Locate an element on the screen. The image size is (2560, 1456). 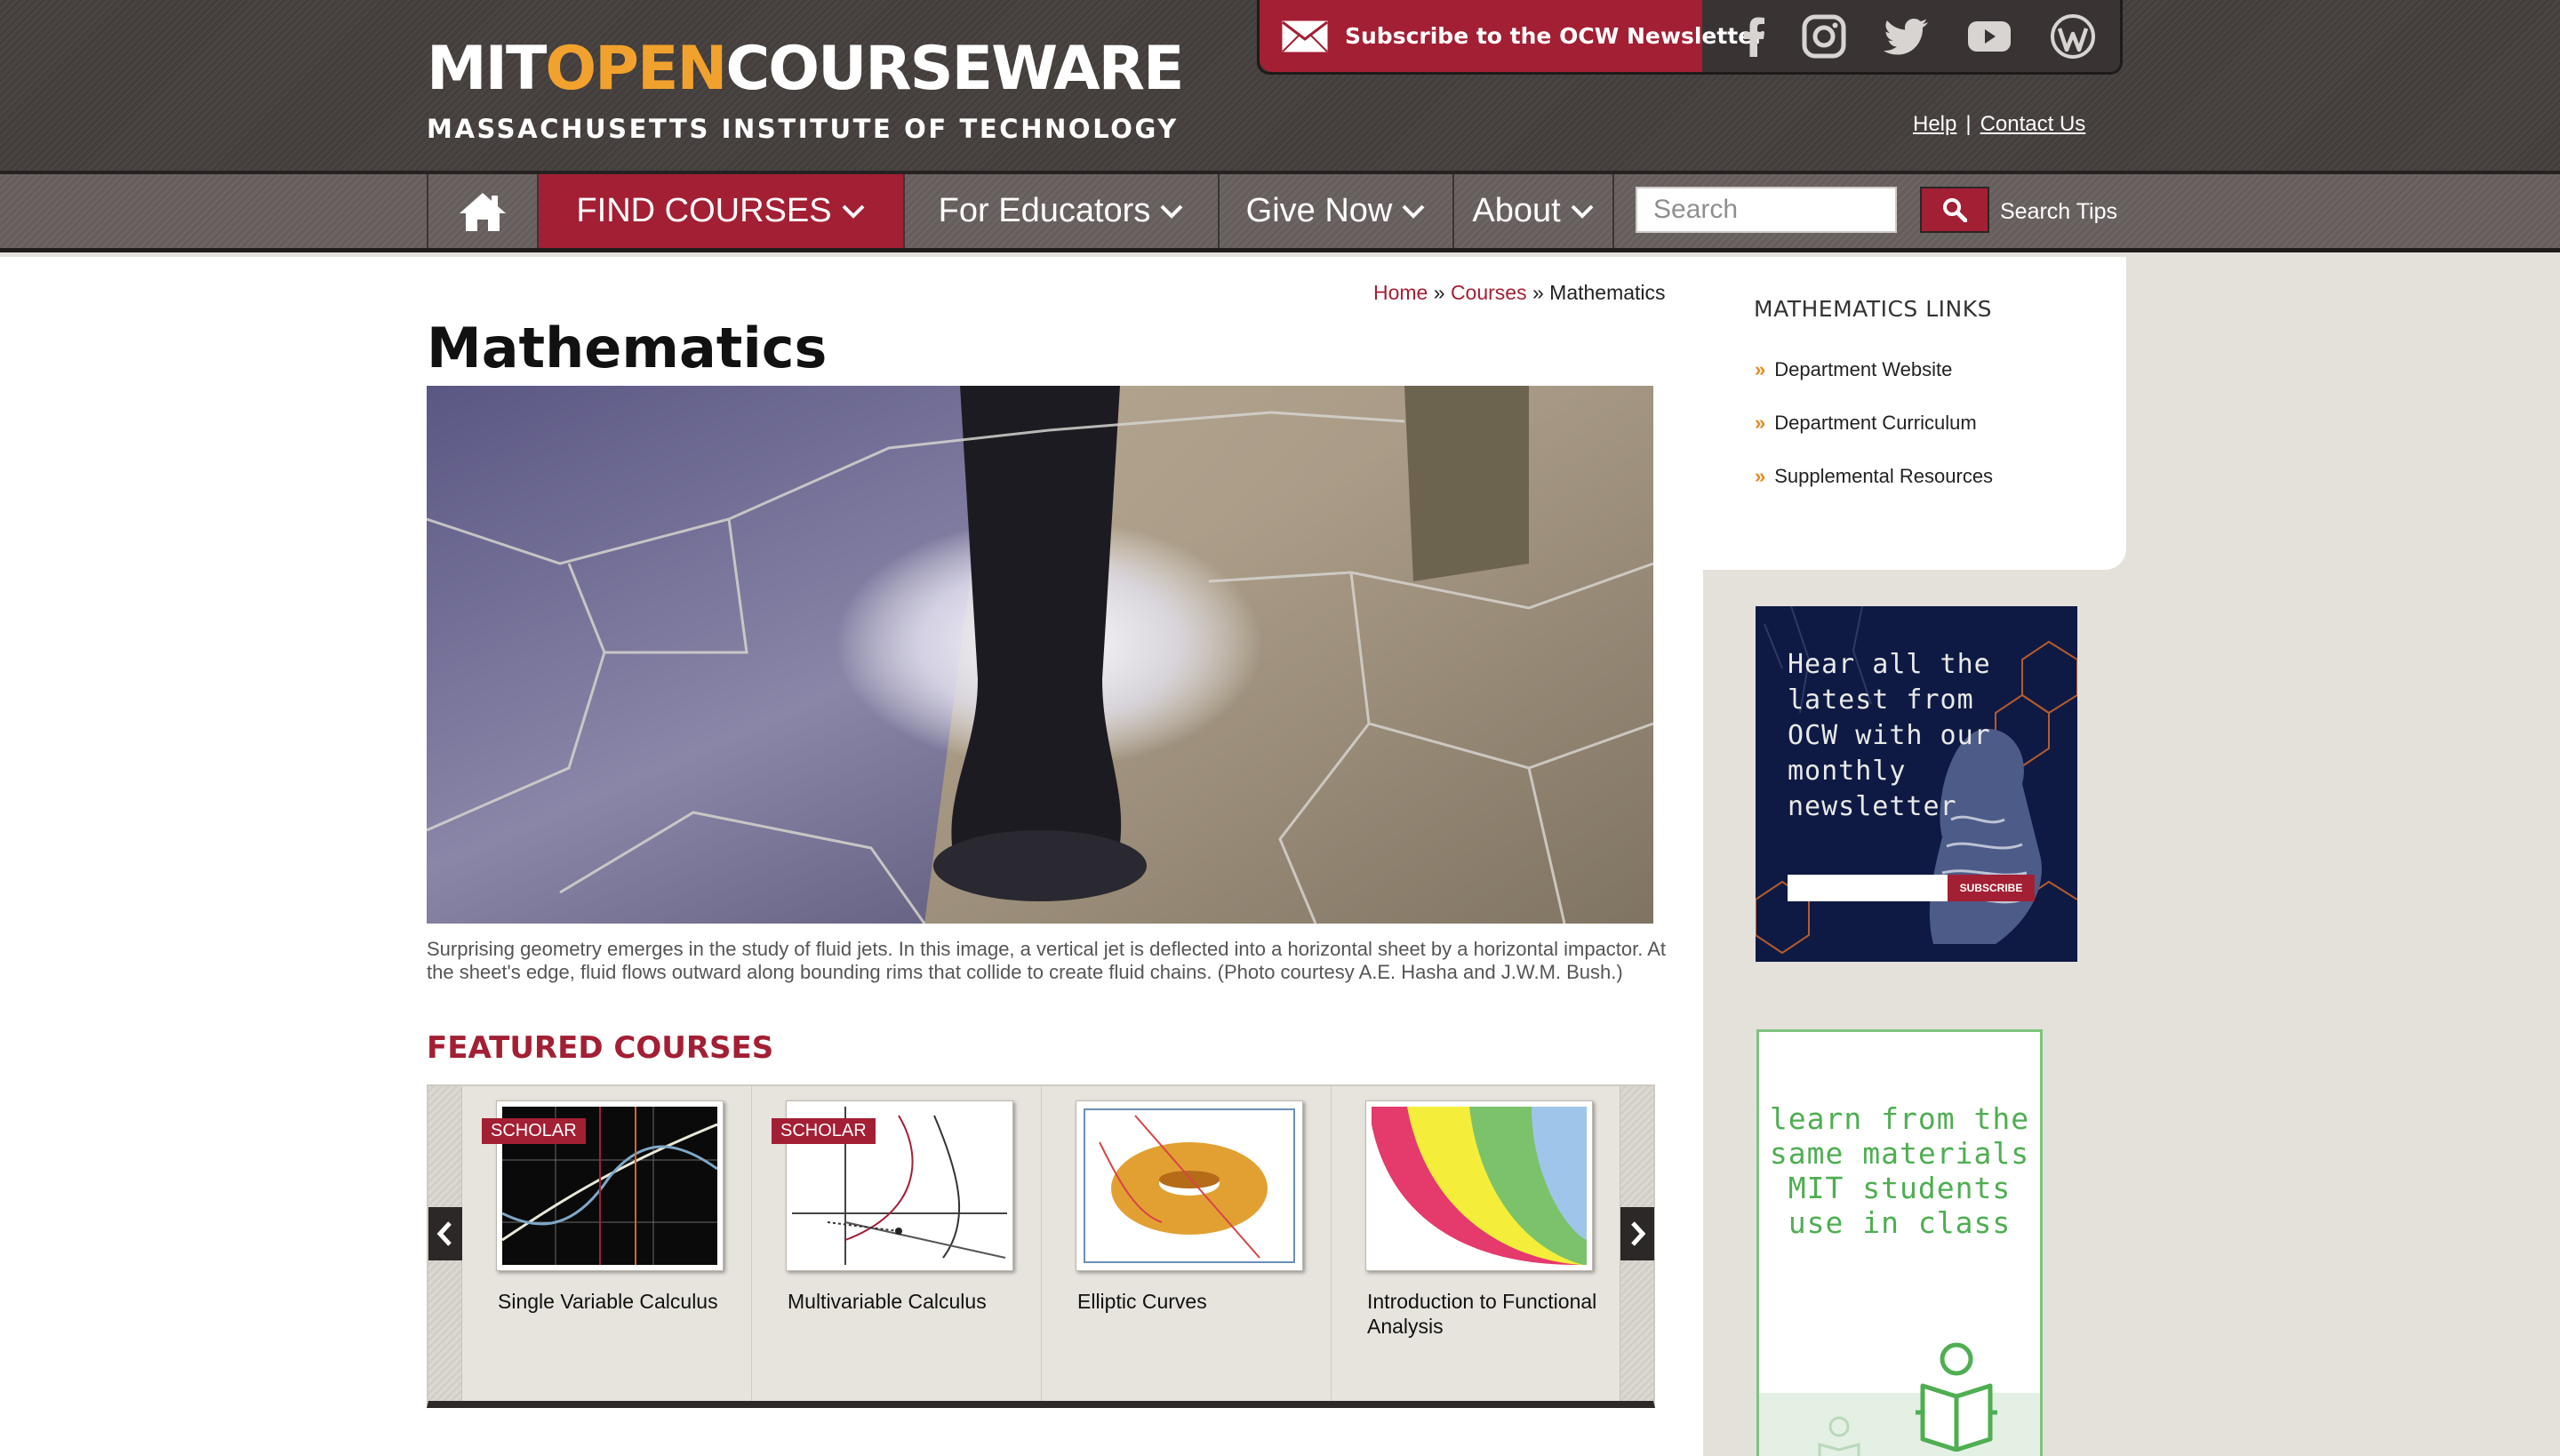
department-curriculum-link: » Department Curriculum is located at coordinates (1866, 423).